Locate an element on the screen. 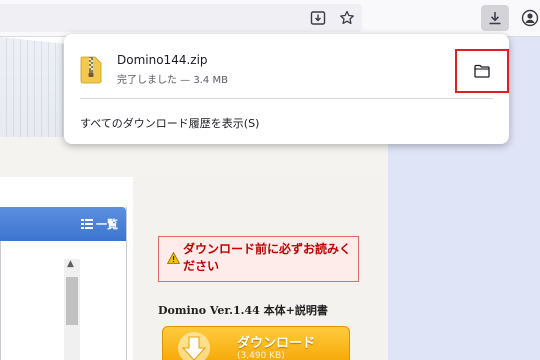  nav-title: 一覧 is located at coordinates (99, 224).